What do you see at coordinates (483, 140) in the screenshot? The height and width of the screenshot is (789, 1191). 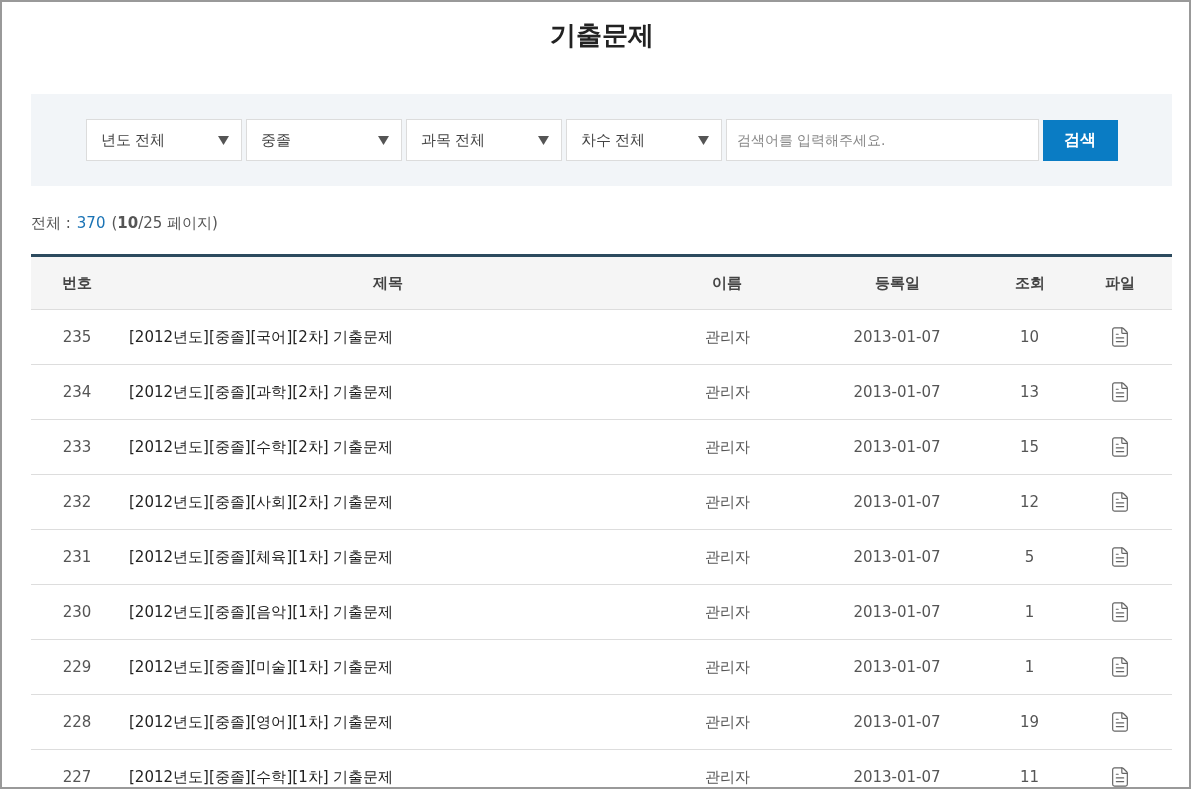 I see `filter-dropdown: 과목 전체` at bounding box center [483, 140].